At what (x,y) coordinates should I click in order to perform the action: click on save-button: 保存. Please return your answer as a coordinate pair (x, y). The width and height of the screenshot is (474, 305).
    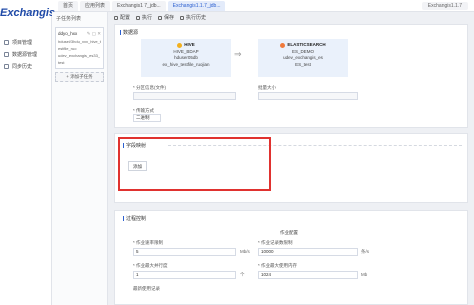
    Looking at the image, I should click on (166, 18).